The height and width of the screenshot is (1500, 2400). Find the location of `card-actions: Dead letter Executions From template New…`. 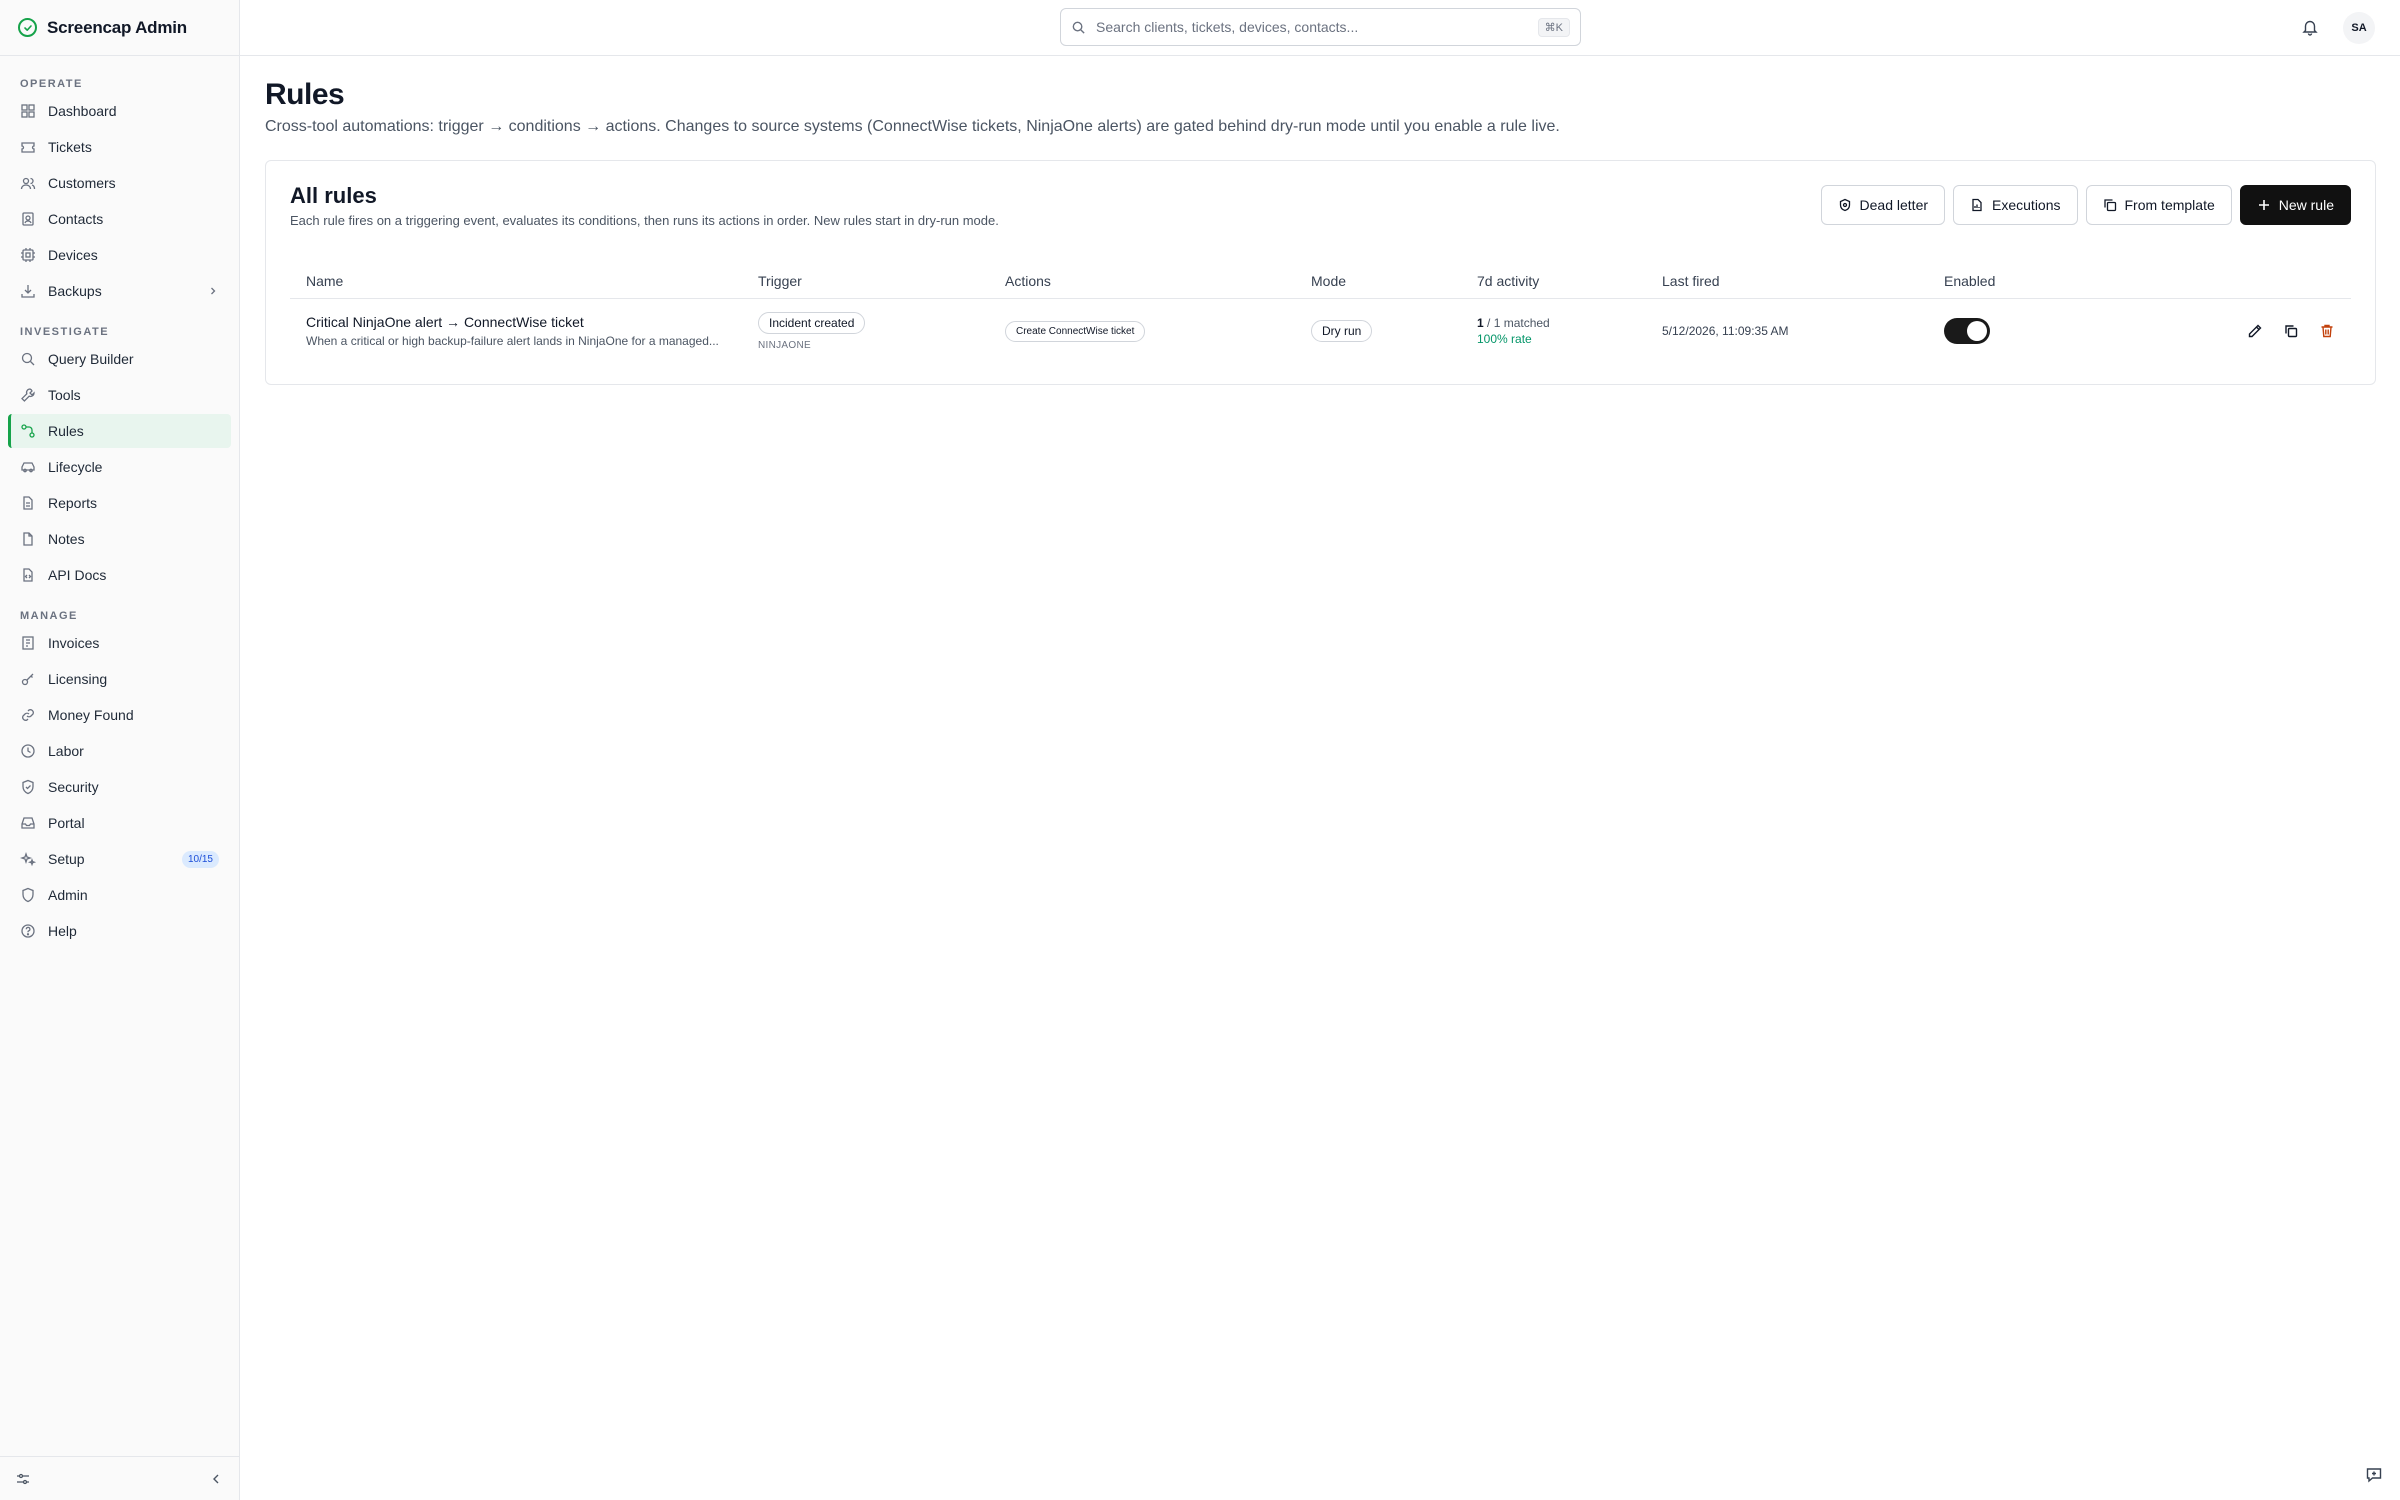

card-actions: Dead letter Executions From template New… is located at coordinates (2085, 205).